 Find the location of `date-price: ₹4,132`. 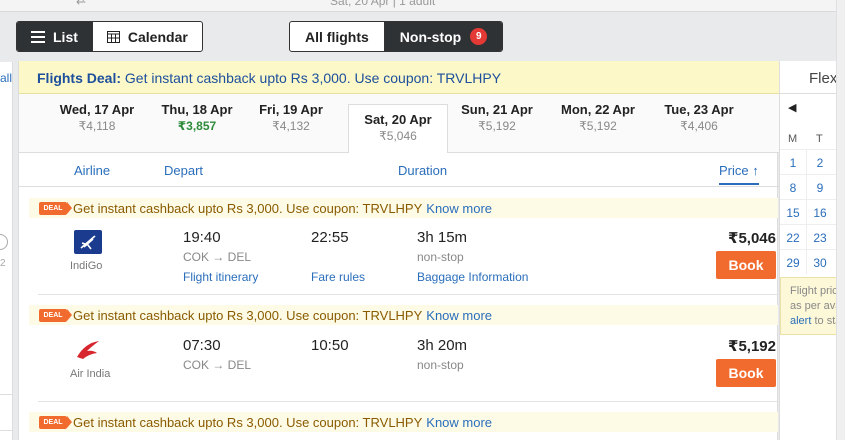

date-price: ₹4,132 is located at coordinates (291, 126).